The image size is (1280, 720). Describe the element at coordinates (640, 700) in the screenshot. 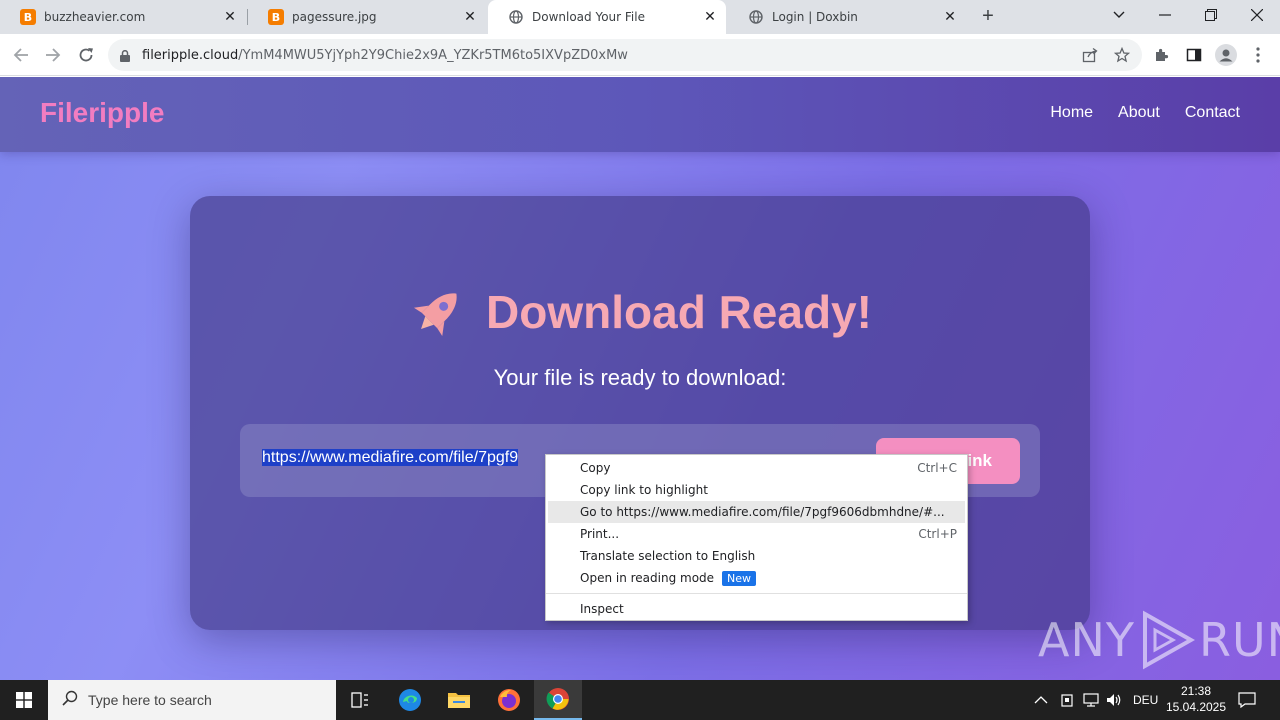

I see `windows-taskbar: Type here to search DEU 21:38 15.04.2025` at that location.